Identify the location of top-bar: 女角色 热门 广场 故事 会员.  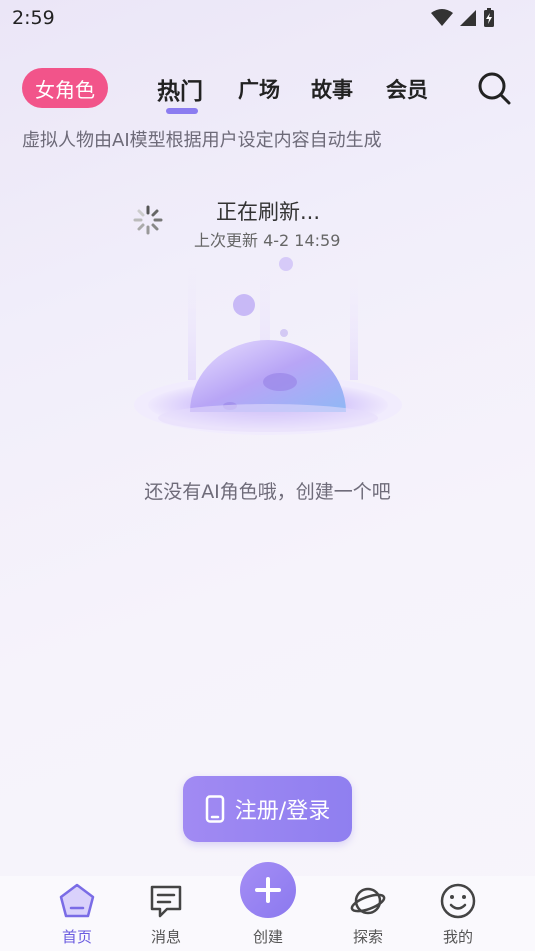
(267, 88).